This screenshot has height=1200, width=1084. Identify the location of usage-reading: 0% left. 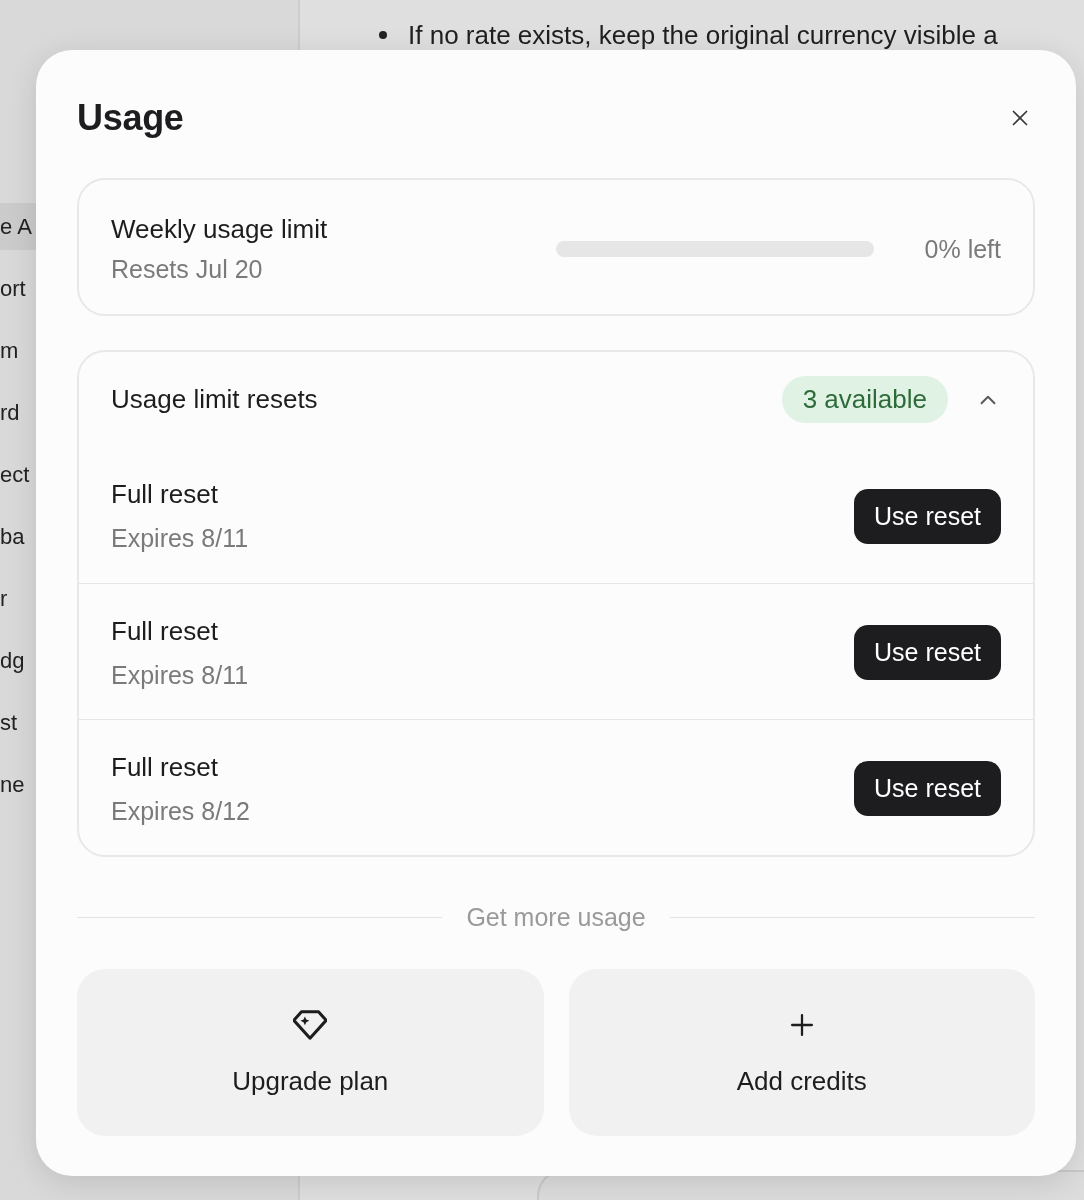
(962, 249).